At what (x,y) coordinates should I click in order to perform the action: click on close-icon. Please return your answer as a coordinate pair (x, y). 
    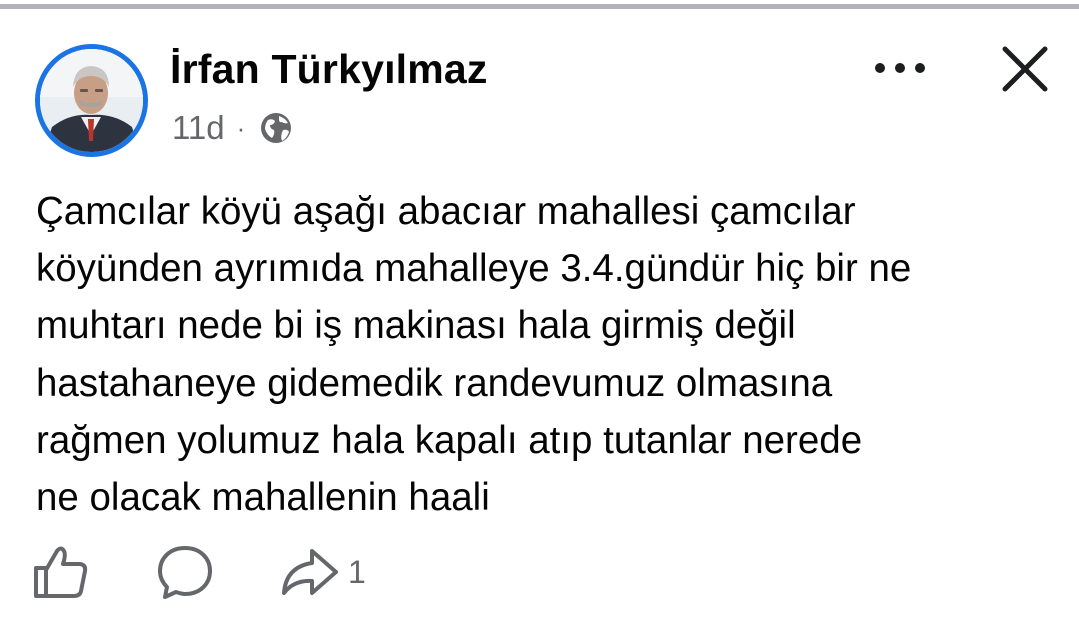
    Looking at the image, I should click on (1025, 69).